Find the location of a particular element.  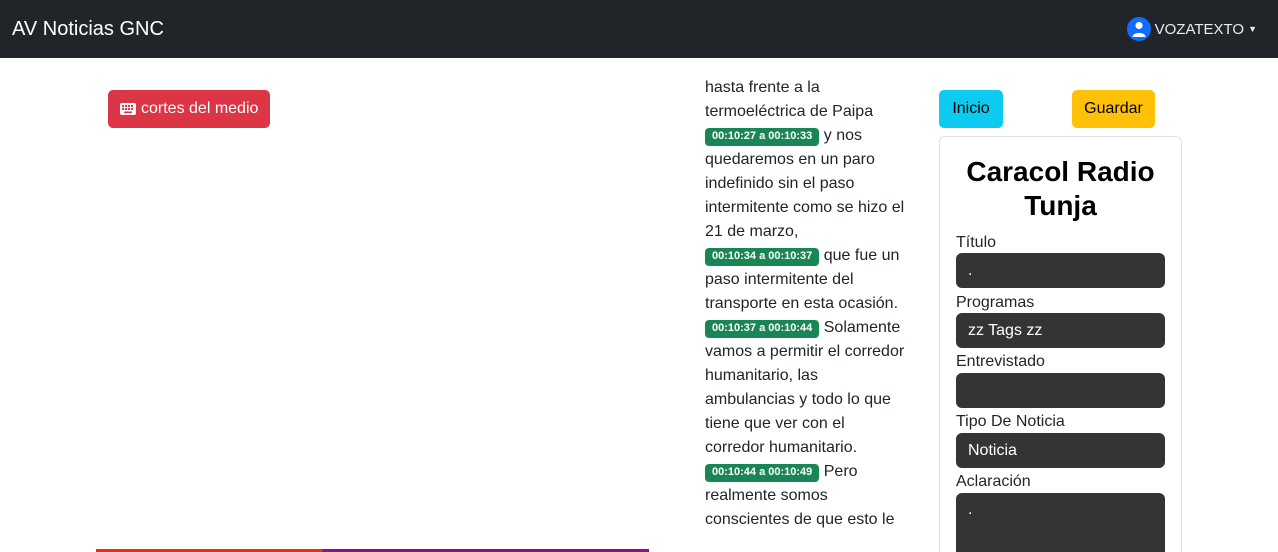

aclaracion-textarea: . is located at coordinates (1060, 522).